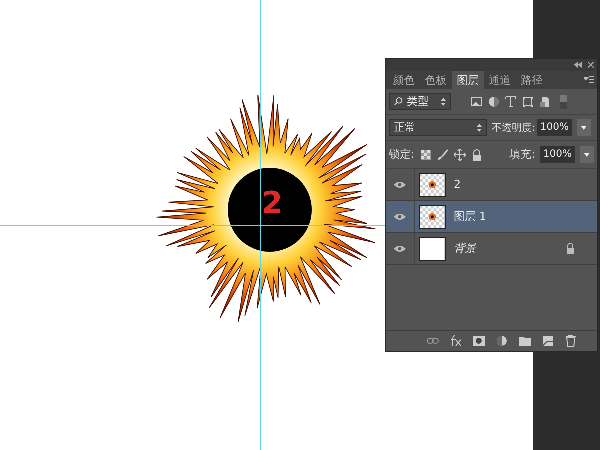 The image size is (600, 450). I want to click on fill-field: 100%, so click(557, 154).